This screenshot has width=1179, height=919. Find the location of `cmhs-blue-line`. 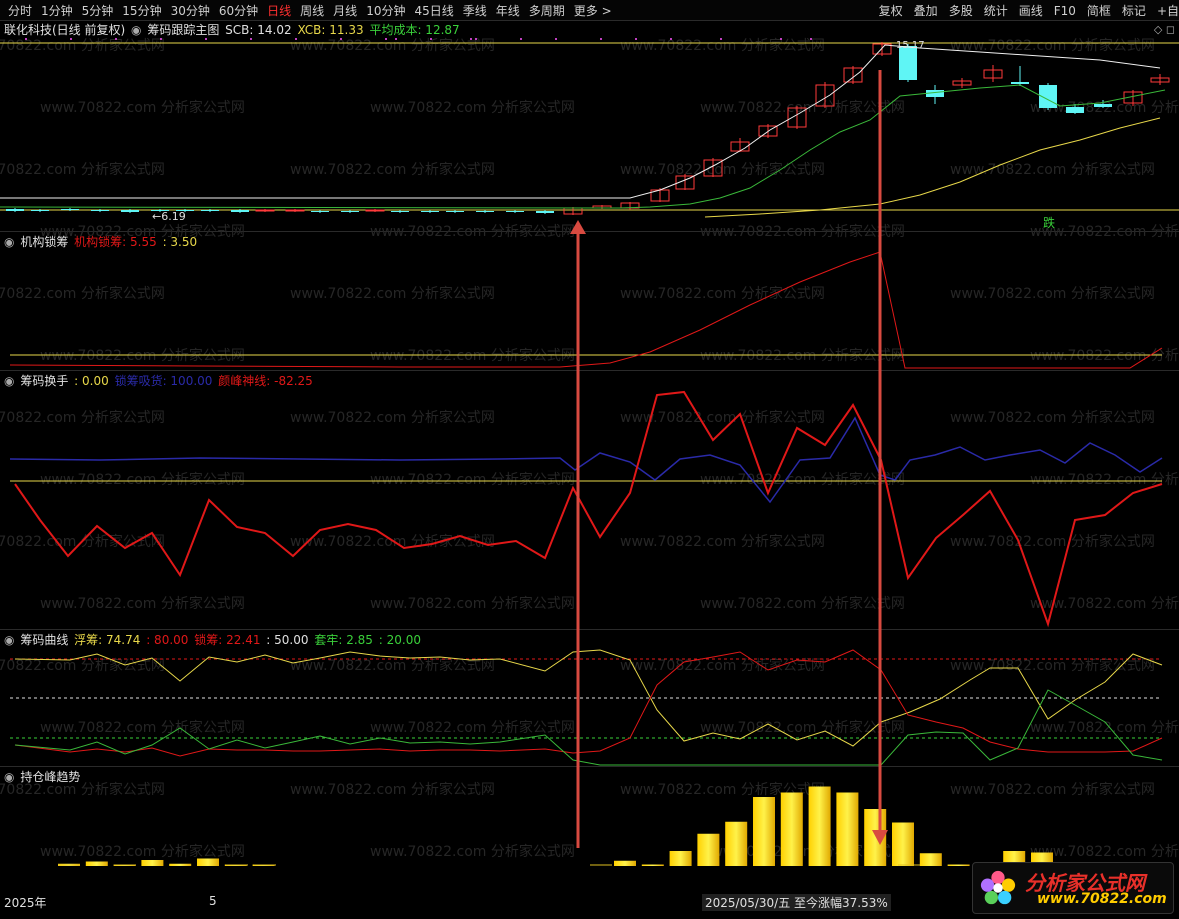

cmhs-blue-line is located at coordinates (586, 460).